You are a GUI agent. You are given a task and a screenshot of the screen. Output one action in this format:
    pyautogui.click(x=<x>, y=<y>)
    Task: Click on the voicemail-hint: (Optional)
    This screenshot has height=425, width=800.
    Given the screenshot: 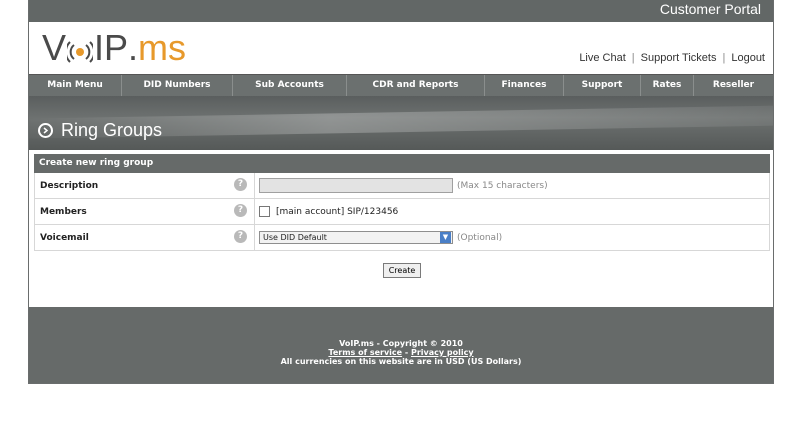 What is the action you would take?
    pyautogui.click(x=480, y=237)
    